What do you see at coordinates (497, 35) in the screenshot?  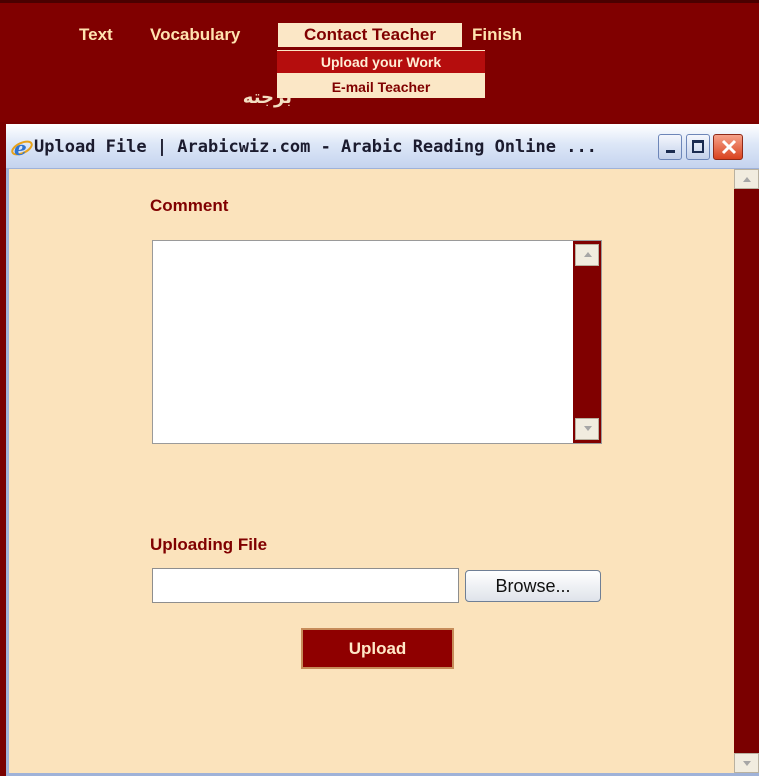 I see `nav-item-finish: Finish` at bounding box center [497, 35].